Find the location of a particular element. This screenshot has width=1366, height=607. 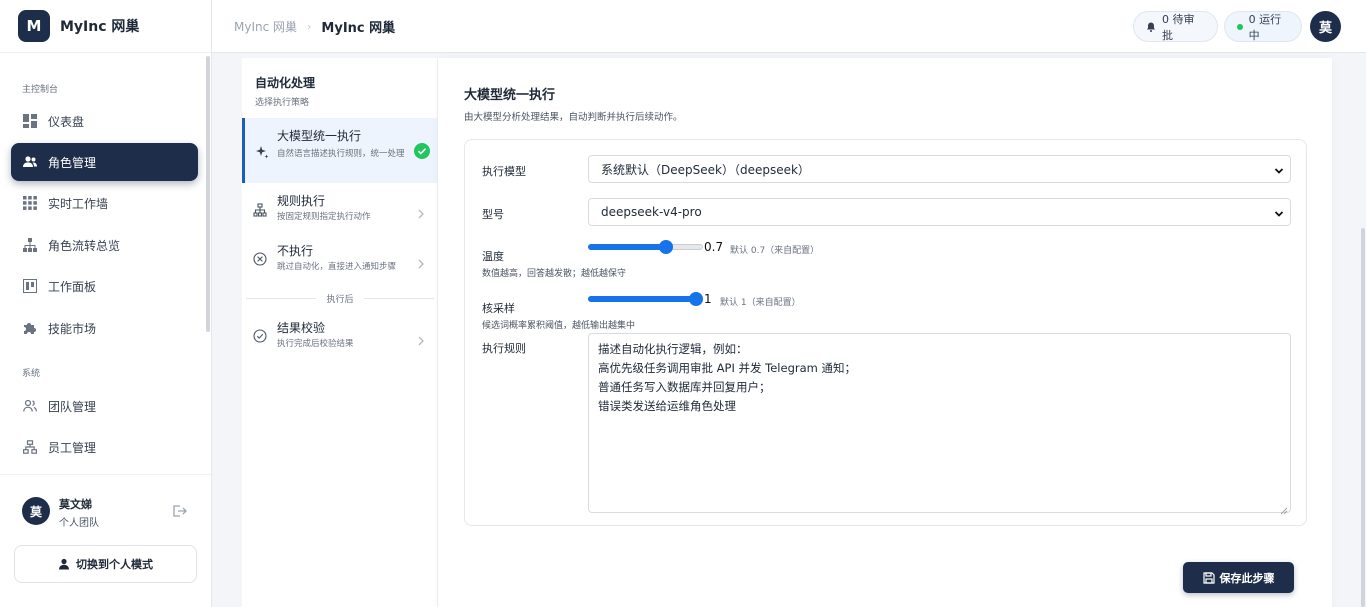

sidebar-item-label: 角色流转总览 is located at coordinates (84, 245).